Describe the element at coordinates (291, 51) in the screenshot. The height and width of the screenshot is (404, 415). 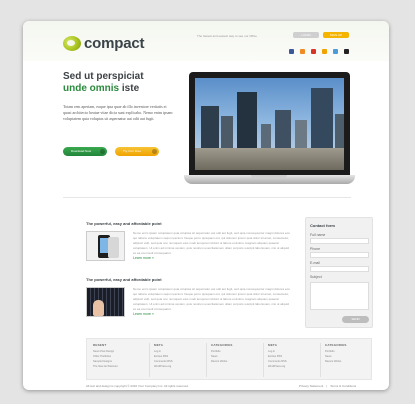
I see `facebook-icon` at that location.